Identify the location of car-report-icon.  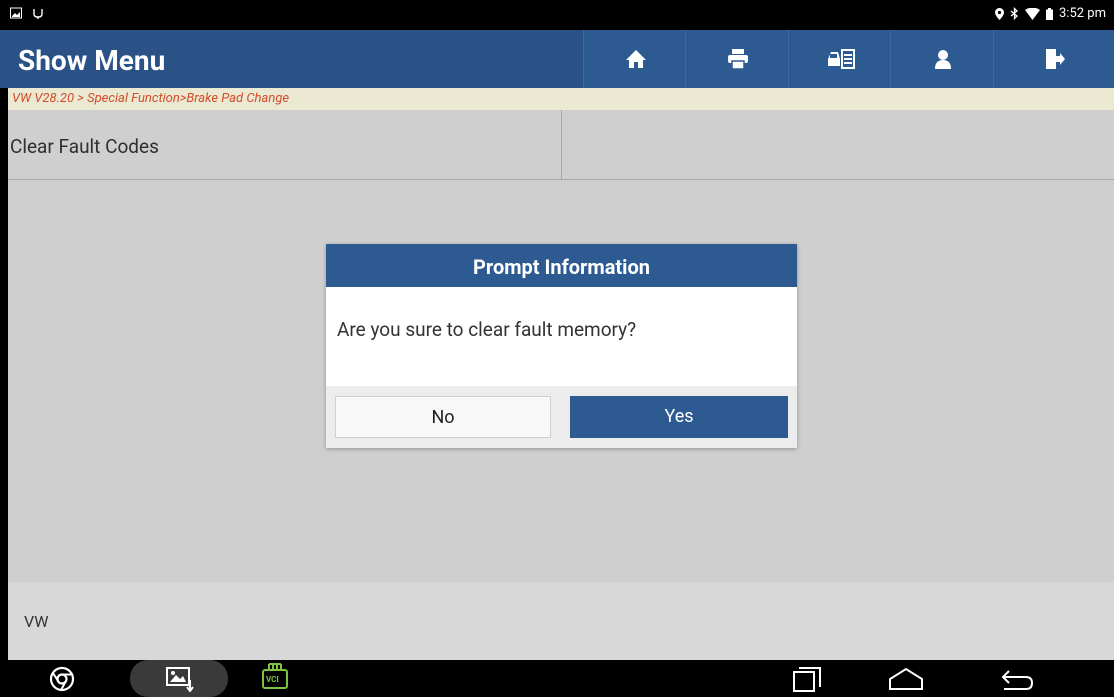
(841, 59).